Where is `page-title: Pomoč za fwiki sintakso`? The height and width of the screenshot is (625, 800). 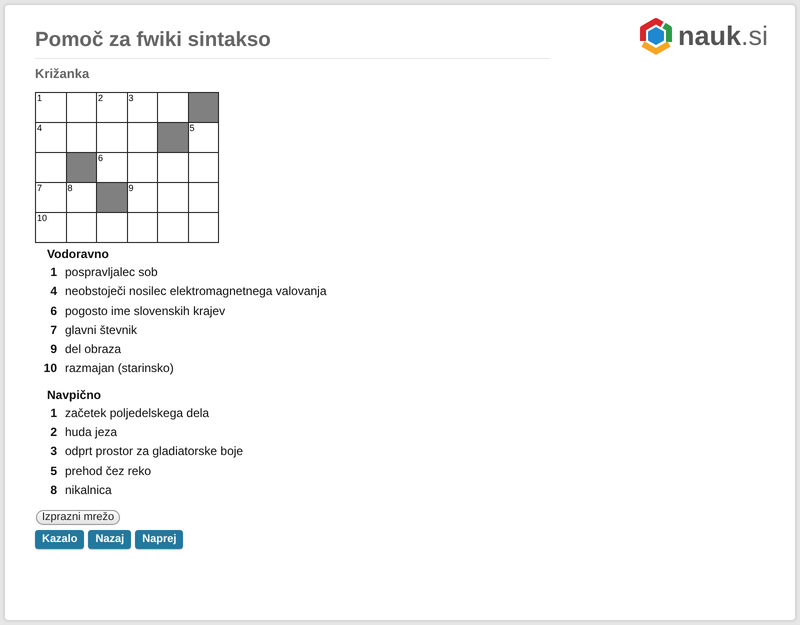
page-title: Pomoč za fwiki sintakso is located at coordinates (292, 43).